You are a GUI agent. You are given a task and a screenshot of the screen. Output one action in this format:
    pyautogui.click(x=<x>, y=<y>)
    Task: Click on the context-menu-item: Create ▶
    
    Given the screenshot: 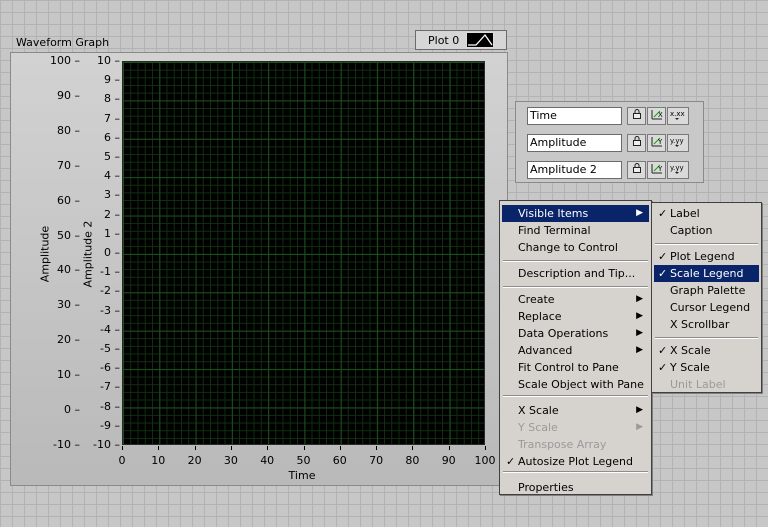 What is the action you would take?
    pyautogui.click(x=575, y=299)
    